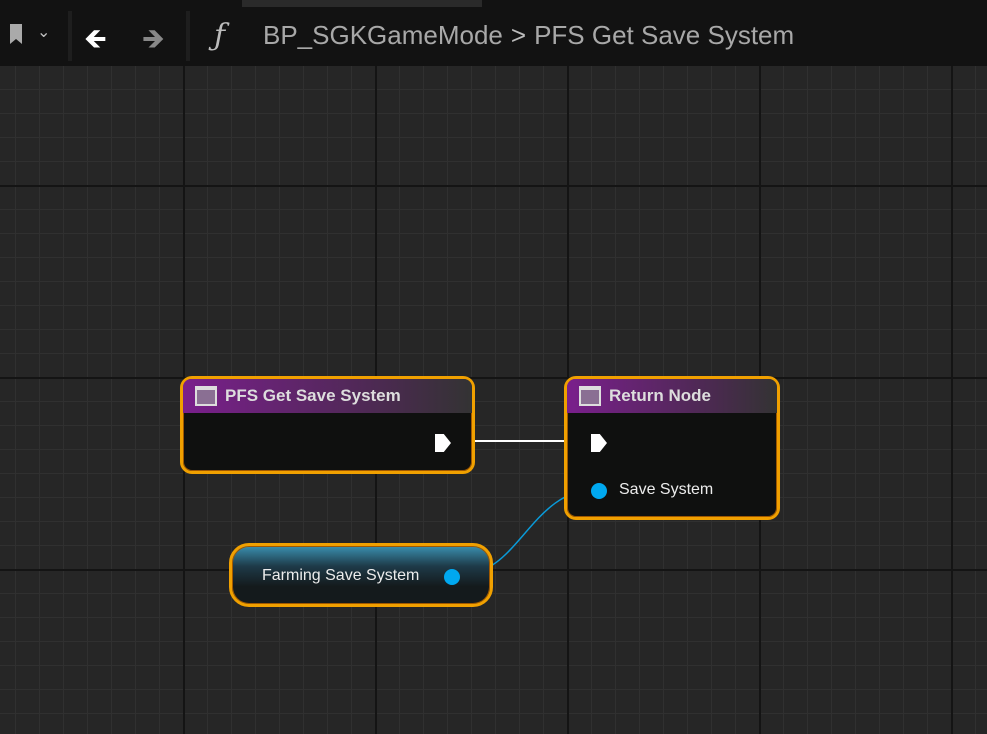 Image resolution: width=987 pixels, height=734 pixels. What do you see at coordinates (443, 443) in the screenshot?
I see `exec-out-pin` at bounding box center [443, 443].